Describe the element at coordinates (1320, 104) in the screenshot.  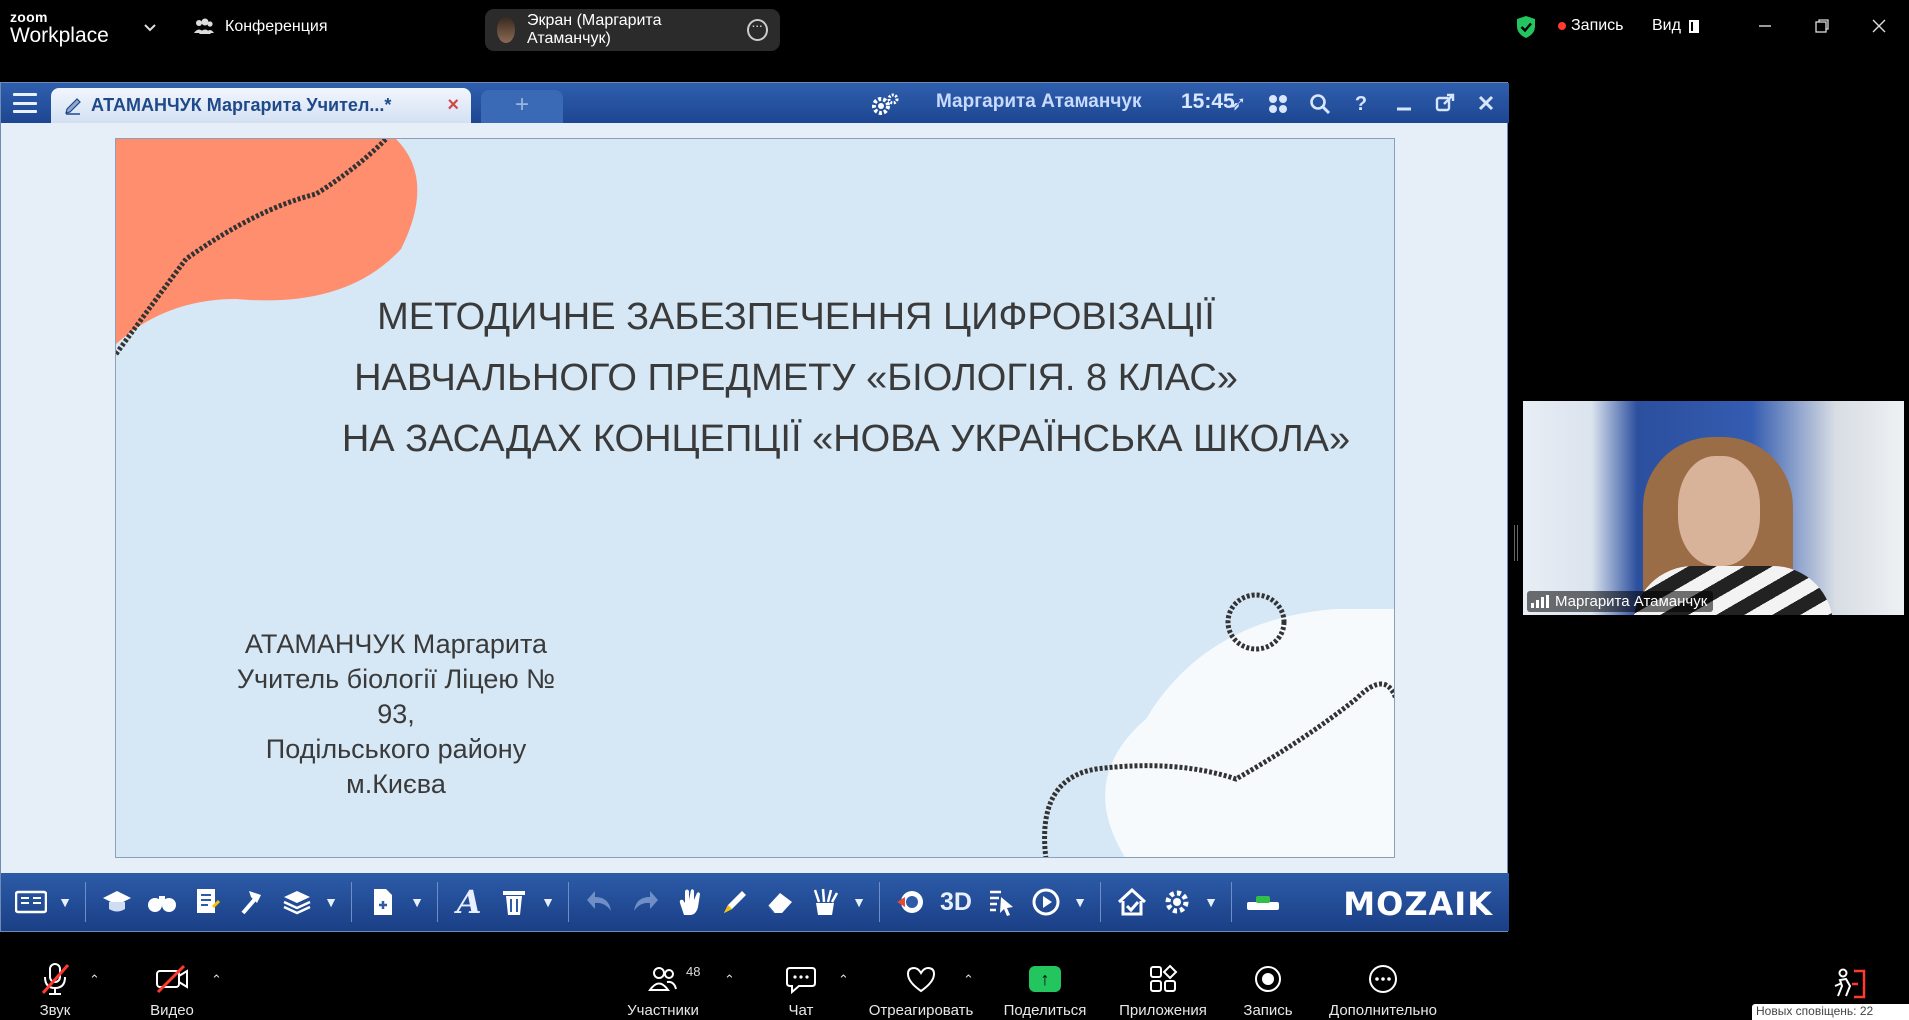
I see `search-icon` at that location.